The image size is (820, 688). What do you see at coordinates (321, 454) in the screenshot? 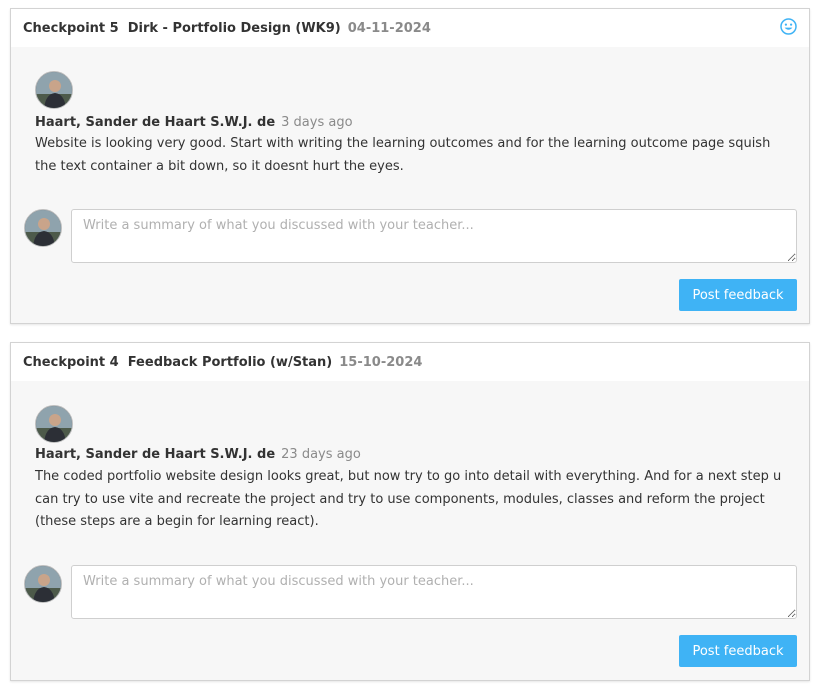
I see `time-ago: 23 days ago` at bounding box center [321, 454].